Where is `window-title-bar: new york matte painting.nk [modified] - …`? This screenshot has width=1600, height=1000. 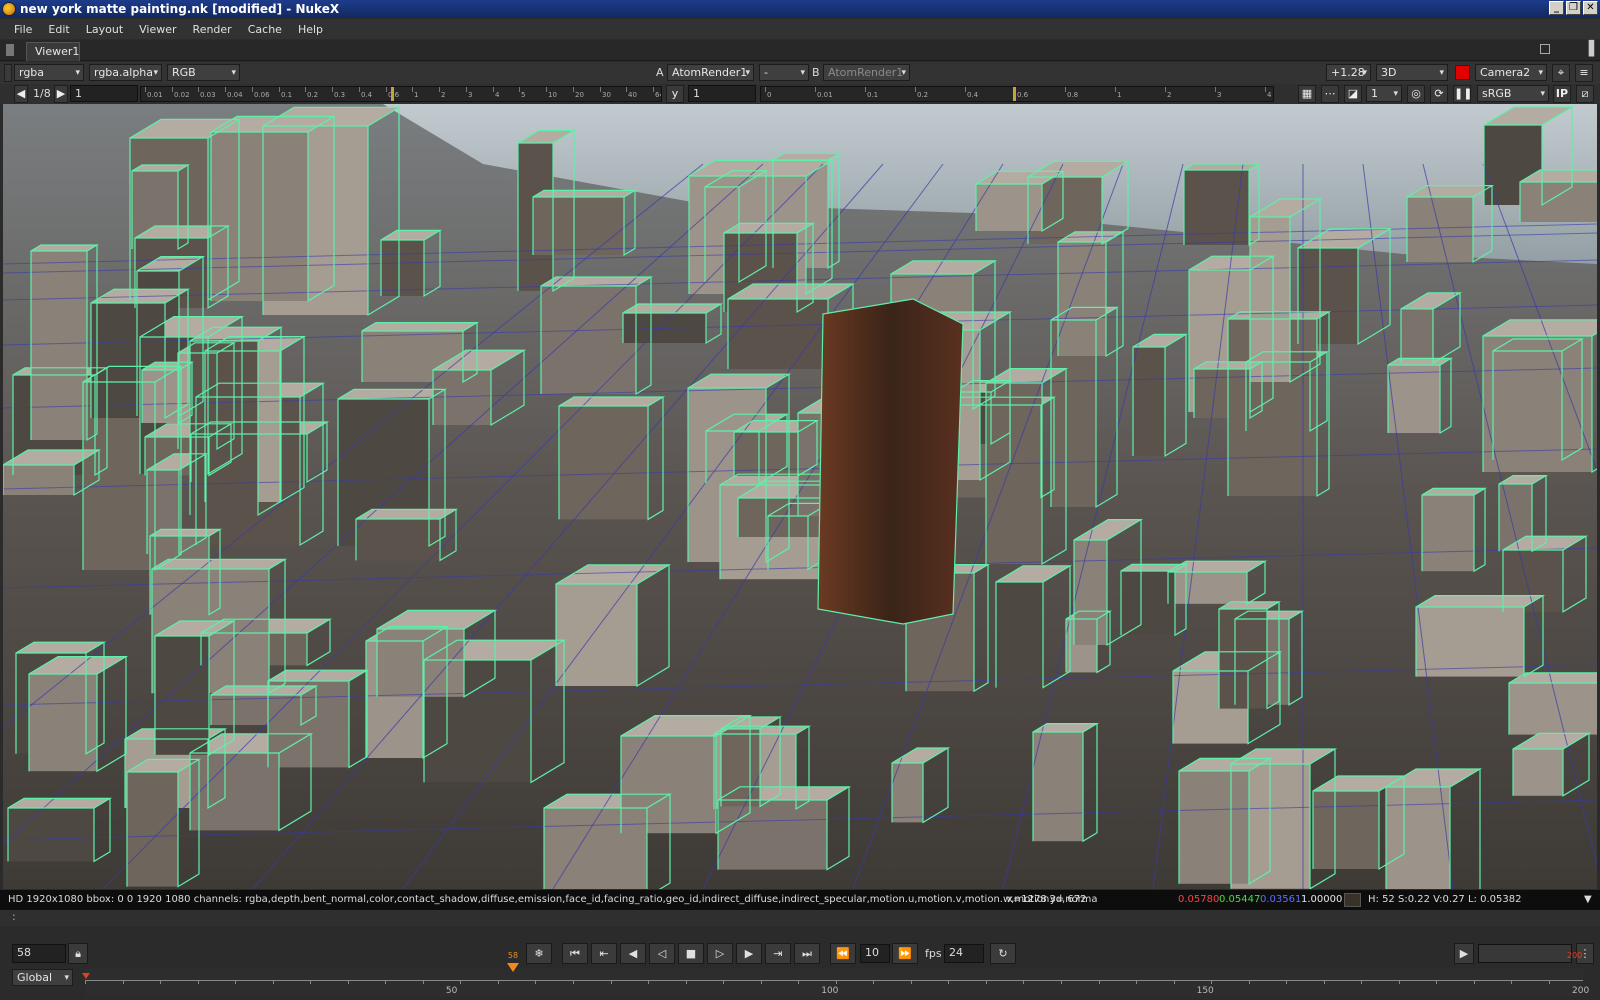
window-title-bar: new york matte painting.nk [modified] - … is located at coordinates (800, 9).